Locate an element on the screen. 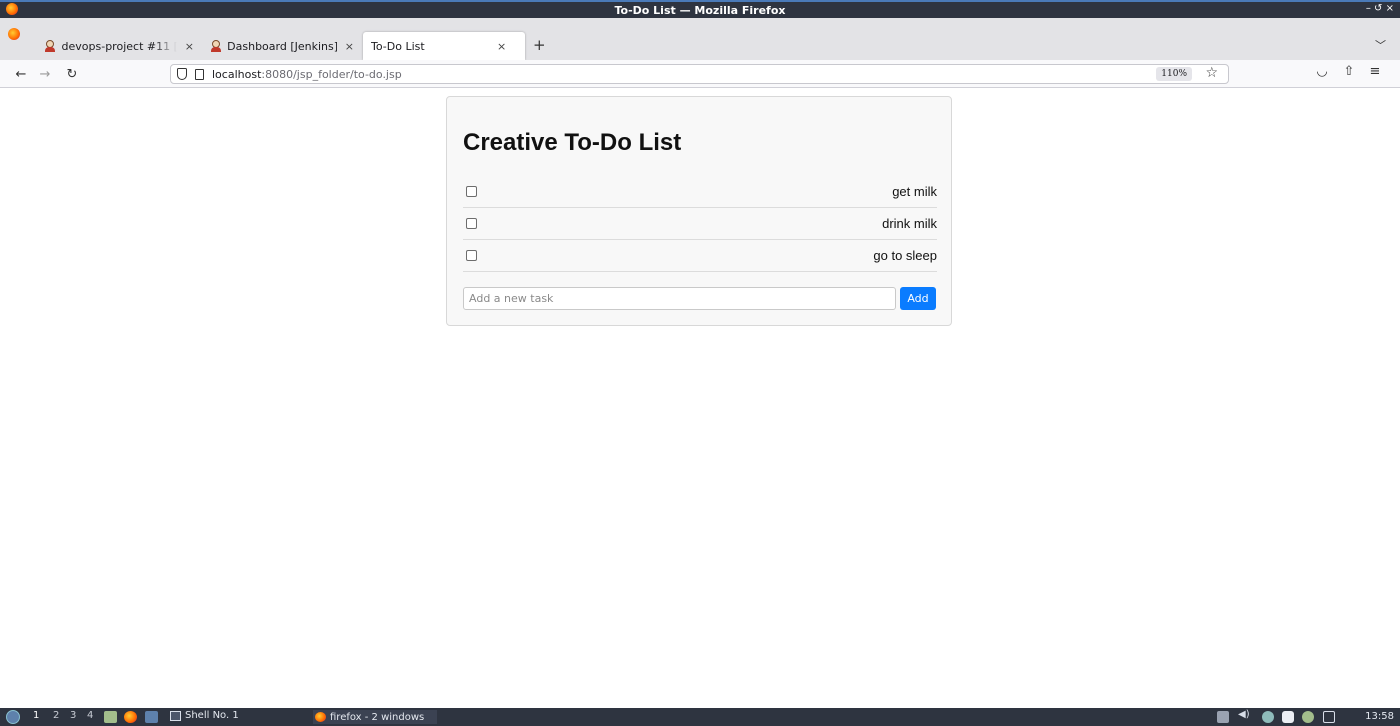 This screenshot has height=726, width=1400. page-title: Creative To-Do List is located at coordinates (572, 142).